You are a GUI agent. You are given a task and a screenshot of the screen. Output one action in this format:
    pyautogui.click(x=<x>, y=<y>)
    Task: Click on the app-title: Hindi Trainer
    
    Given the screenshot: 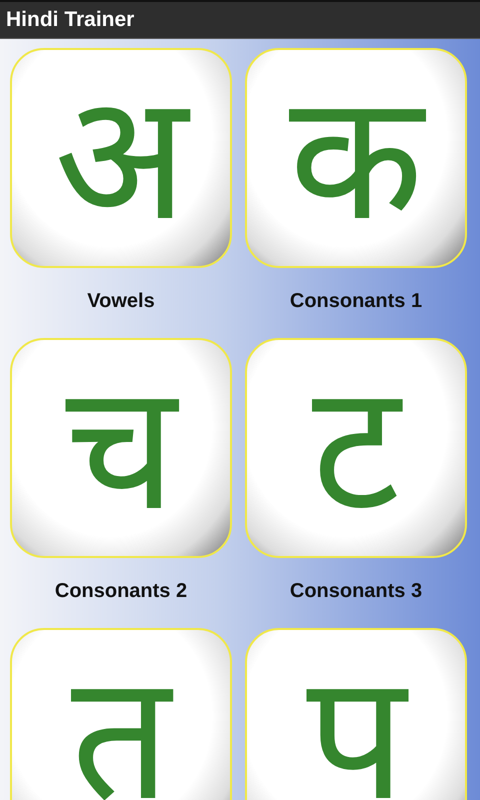 What is the action you would take?
    pyautogui.click(x=70, y=20)
    